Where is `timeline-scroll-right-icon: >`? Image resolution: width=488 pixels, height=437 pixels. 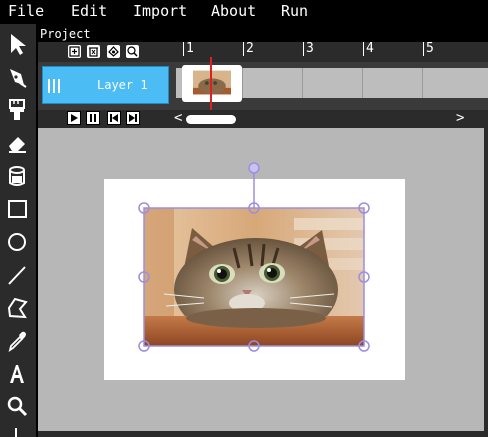
timeline-scroll-right-icon: > is located at coordinates (460, 118).